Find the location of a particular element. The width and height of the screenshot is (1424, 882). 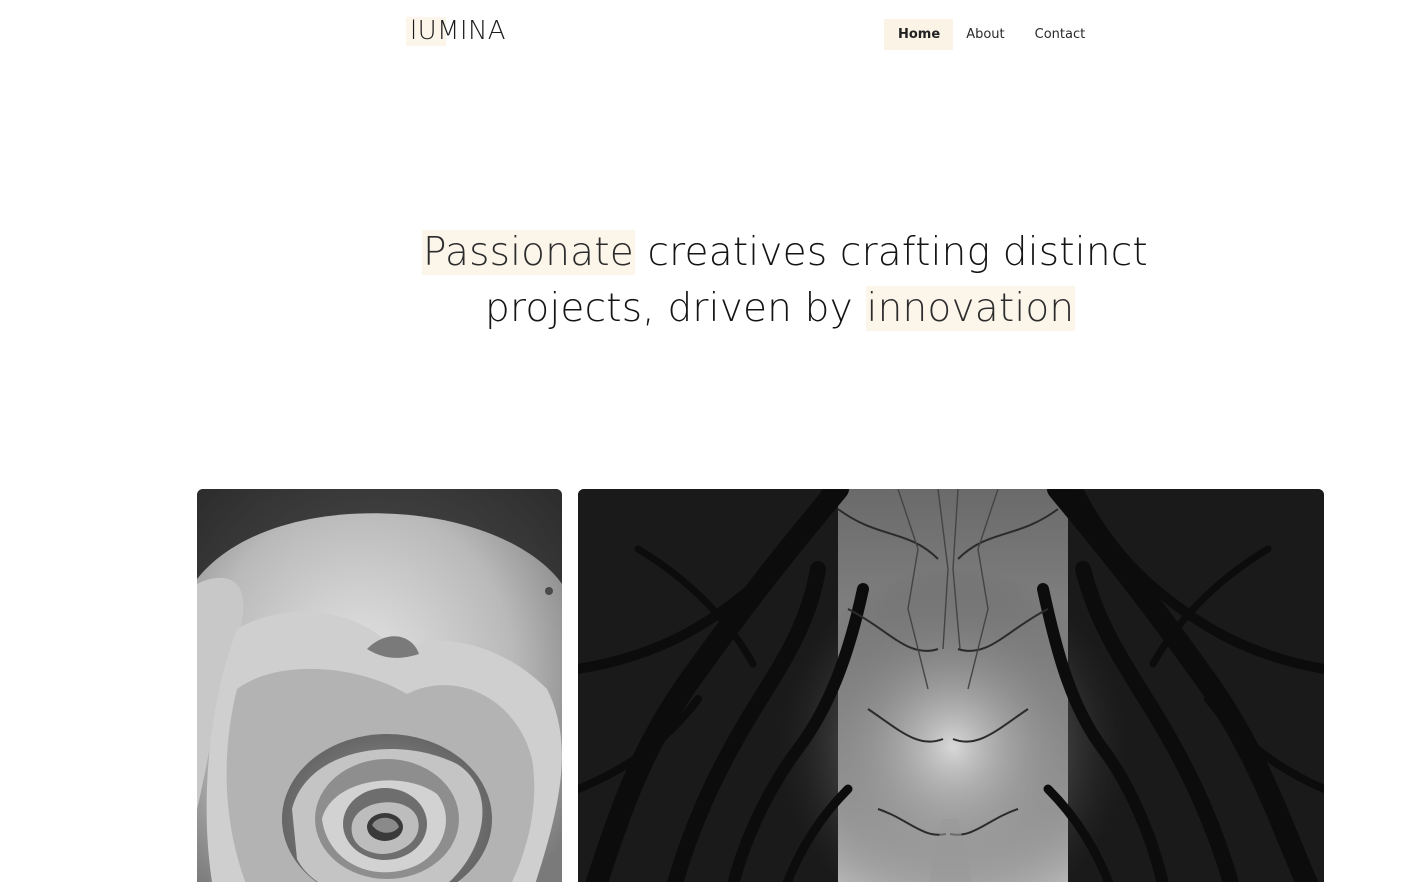

hero-highlight-passionate: Passionate is located at coordinates (528, 252).